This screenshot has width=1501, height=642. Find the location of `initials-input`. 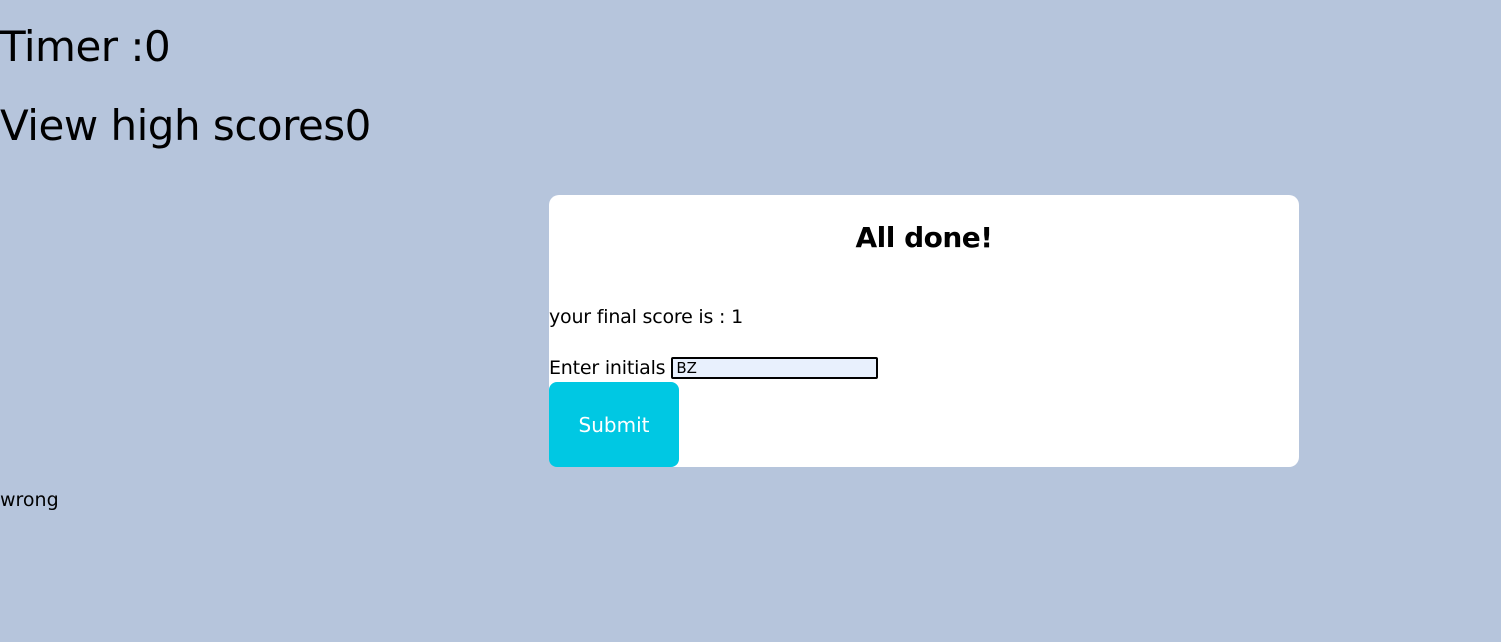

initials-input is located at coordinates (775, 368).